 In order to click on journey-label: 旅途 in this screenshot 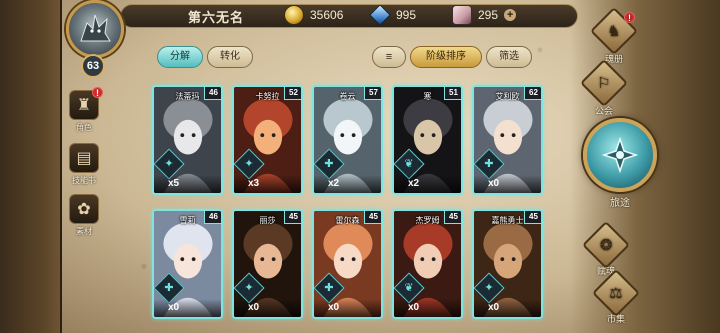, I will do `click(620, 203)`.